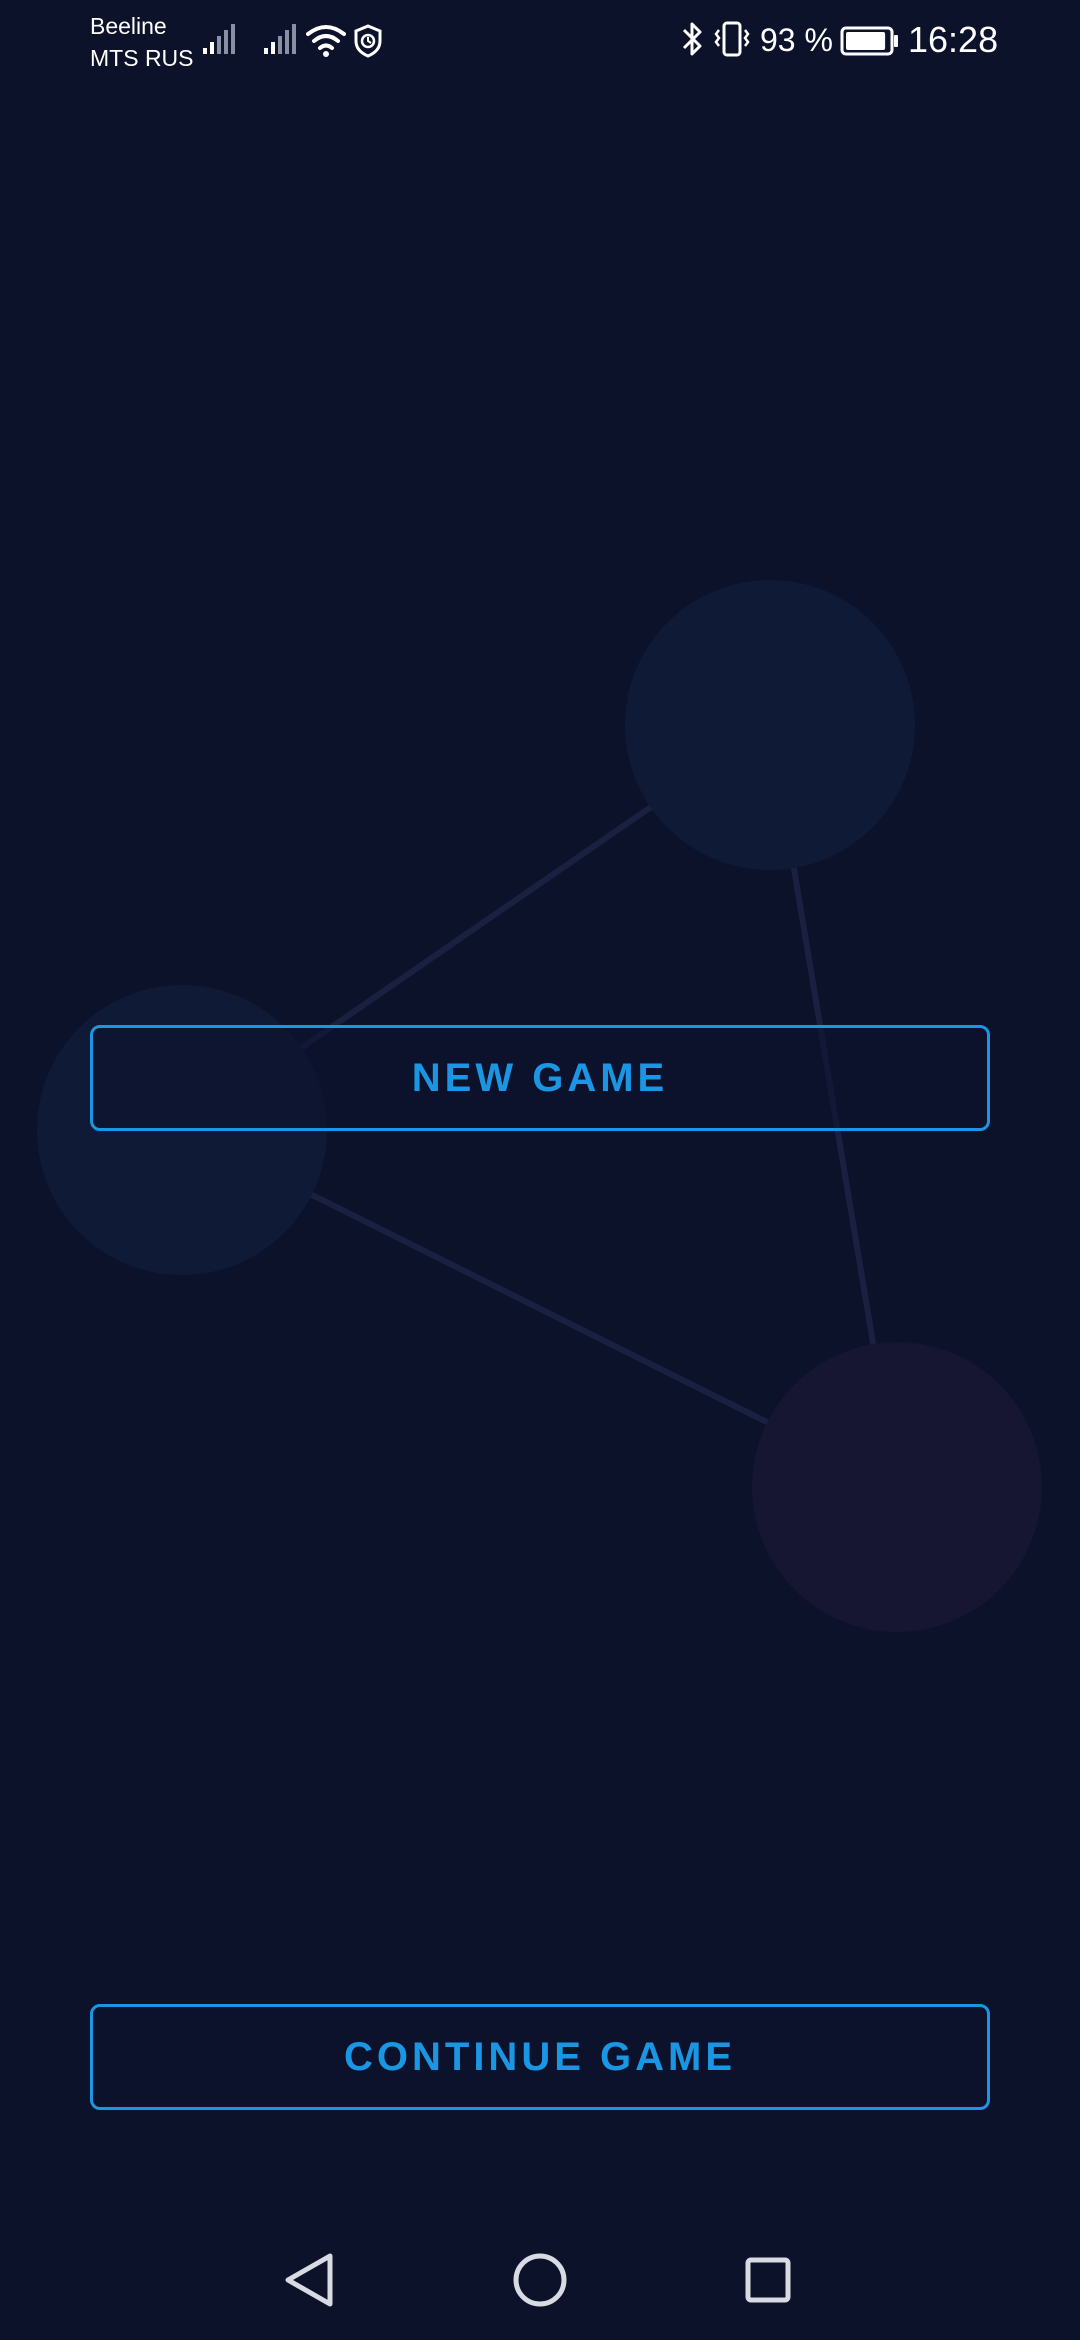 The image size is (1080, 2340). What do you see at coordinates (368, 41) in the screenshot?
I see `shield-icon` at bounding box center [368, 41].